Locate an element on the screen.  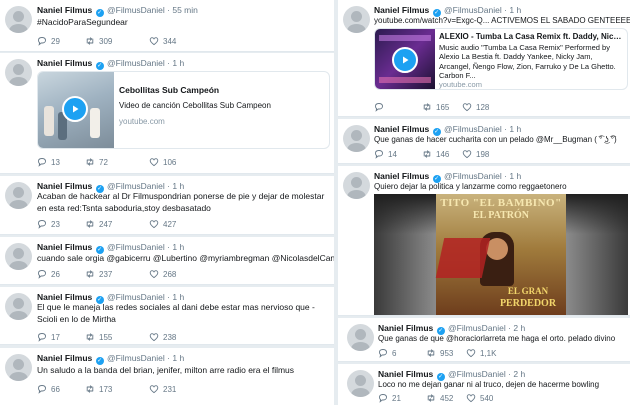
reply-button: 23 is located at coordinates (48, 224).